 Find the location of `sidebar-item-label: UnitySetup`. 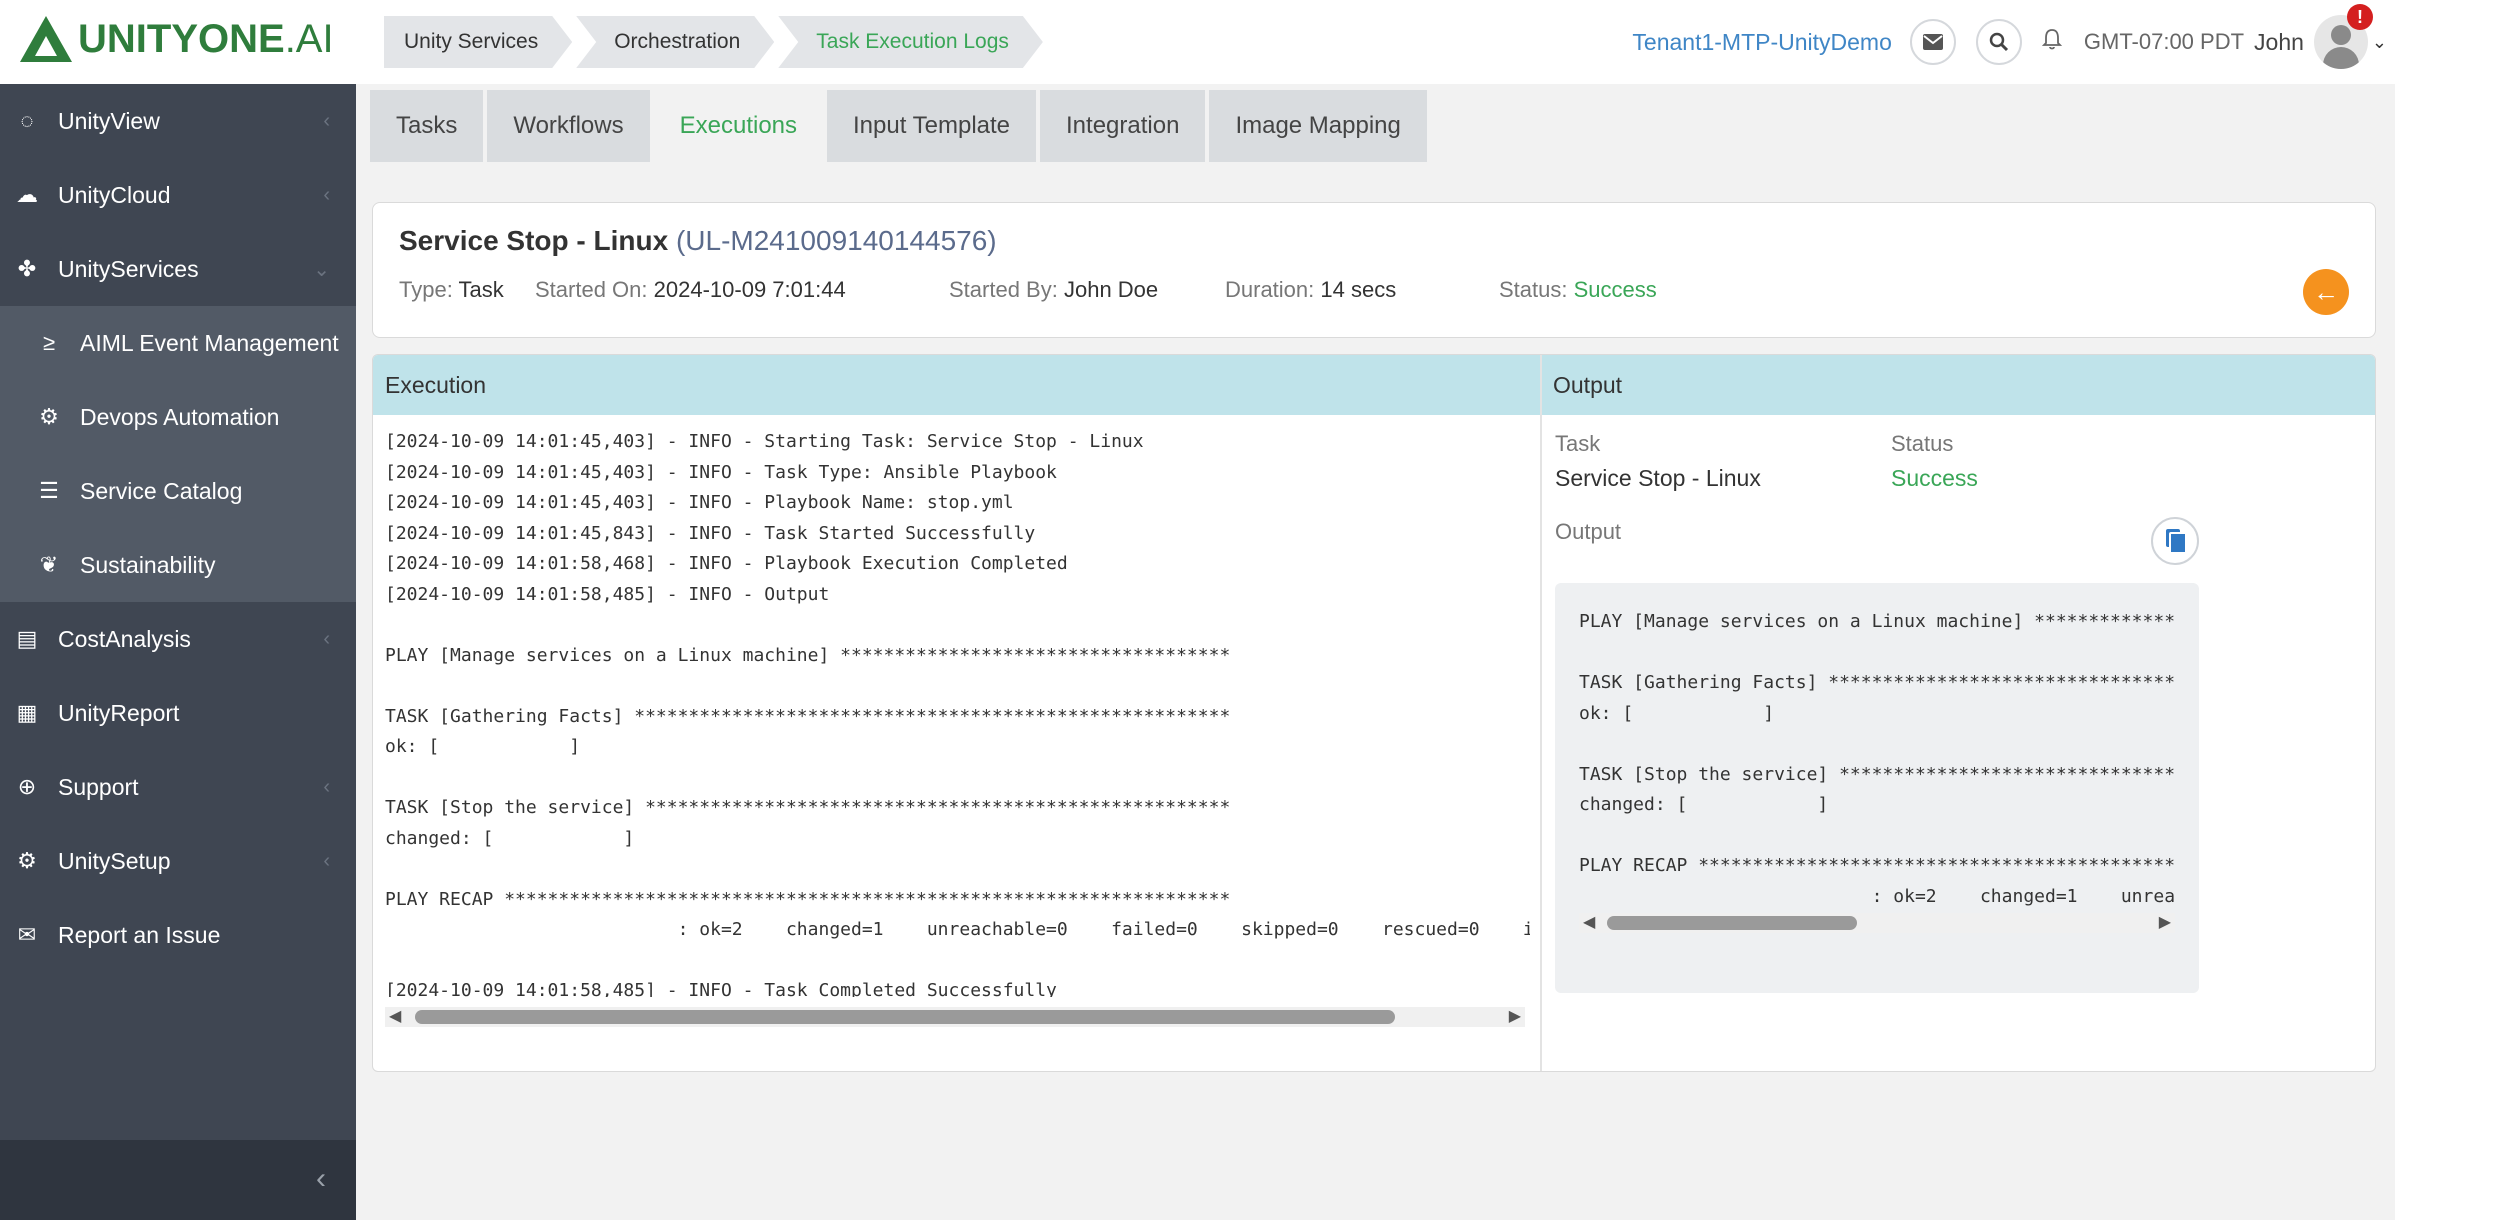

sidebar-item-label: UnitySetup is located at coordinates (114, 860).